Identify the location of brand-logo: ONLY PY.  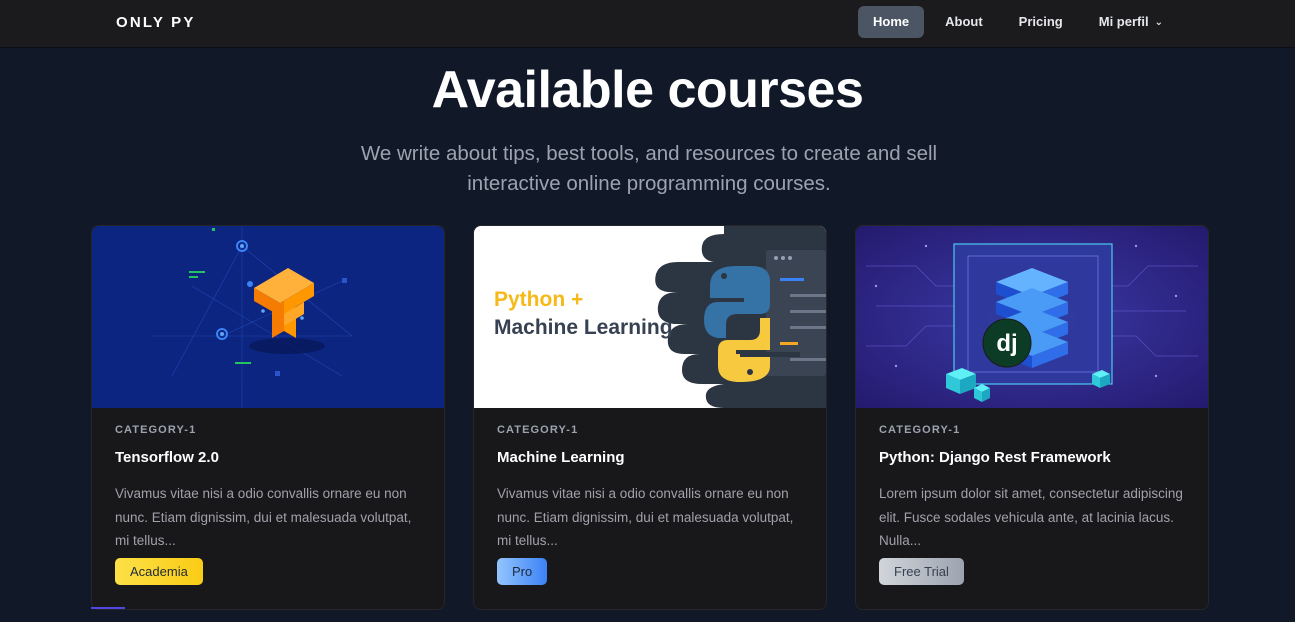
(156, 22).